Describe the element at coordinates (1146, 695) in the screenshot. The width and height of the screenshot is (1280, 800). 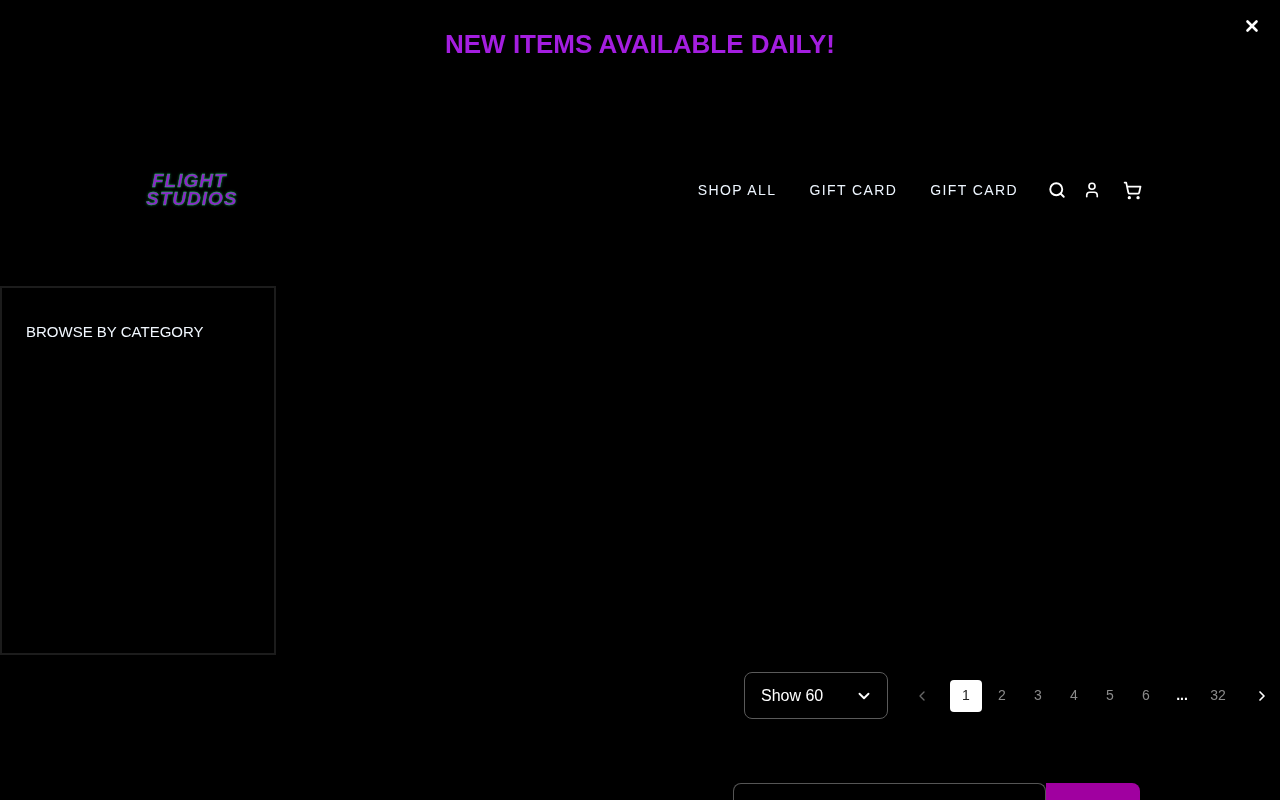
I see `page-link: 6` at that location.